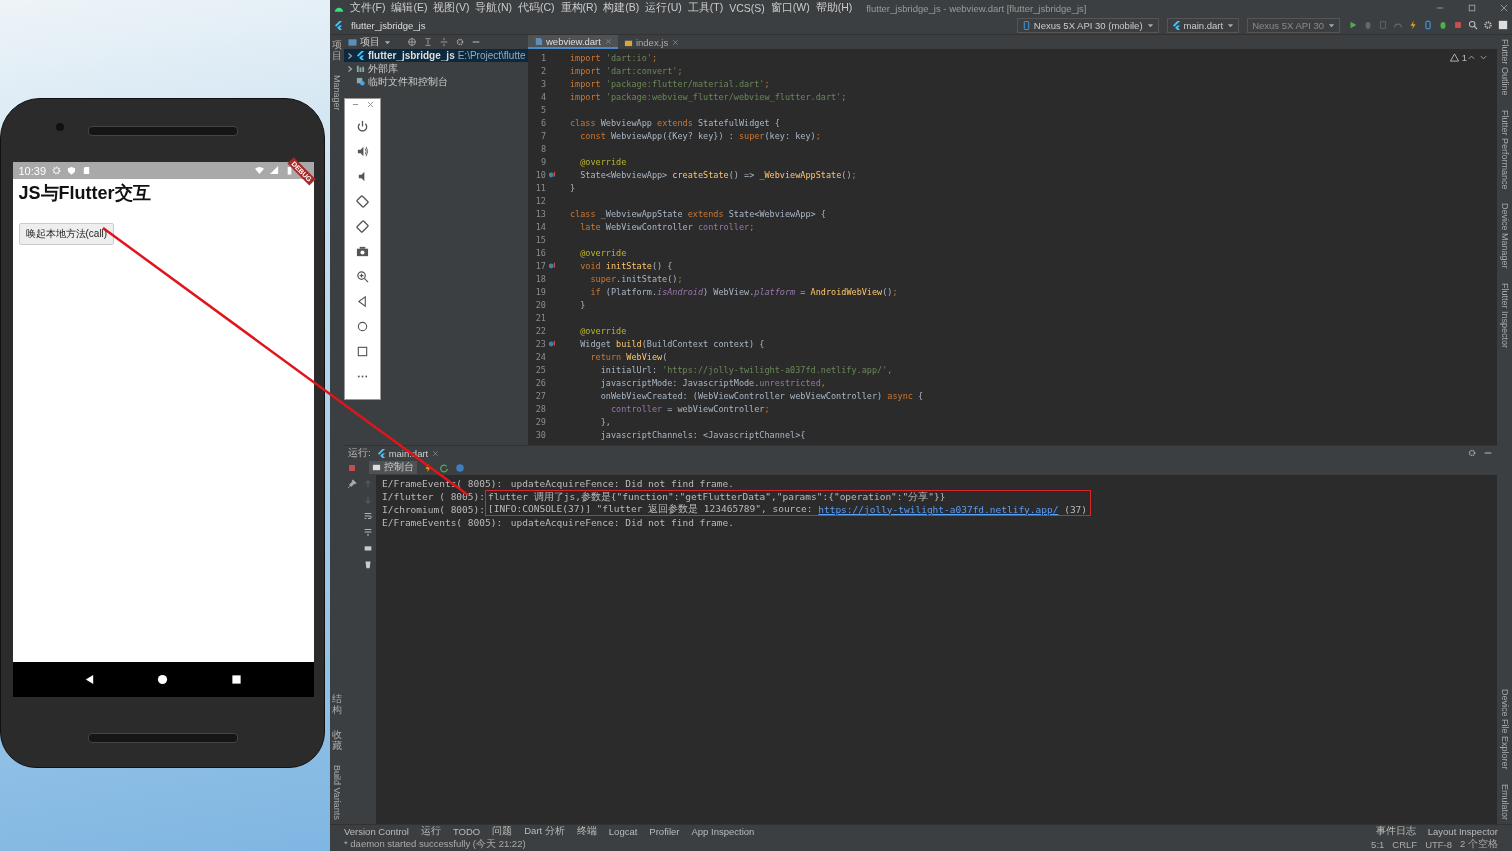  I want to click on status-item: 5:1, so click(1378, 844).